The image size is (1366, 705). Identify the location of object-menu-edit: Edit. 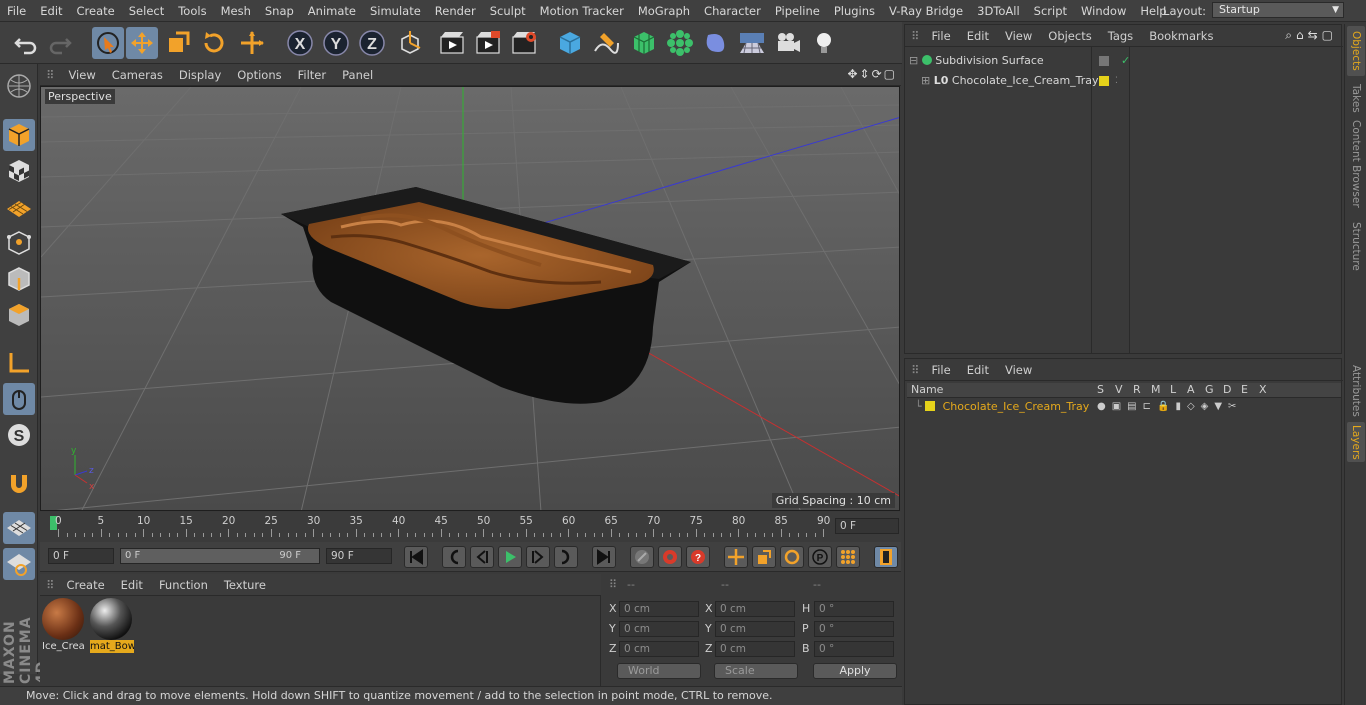
(978, 36).